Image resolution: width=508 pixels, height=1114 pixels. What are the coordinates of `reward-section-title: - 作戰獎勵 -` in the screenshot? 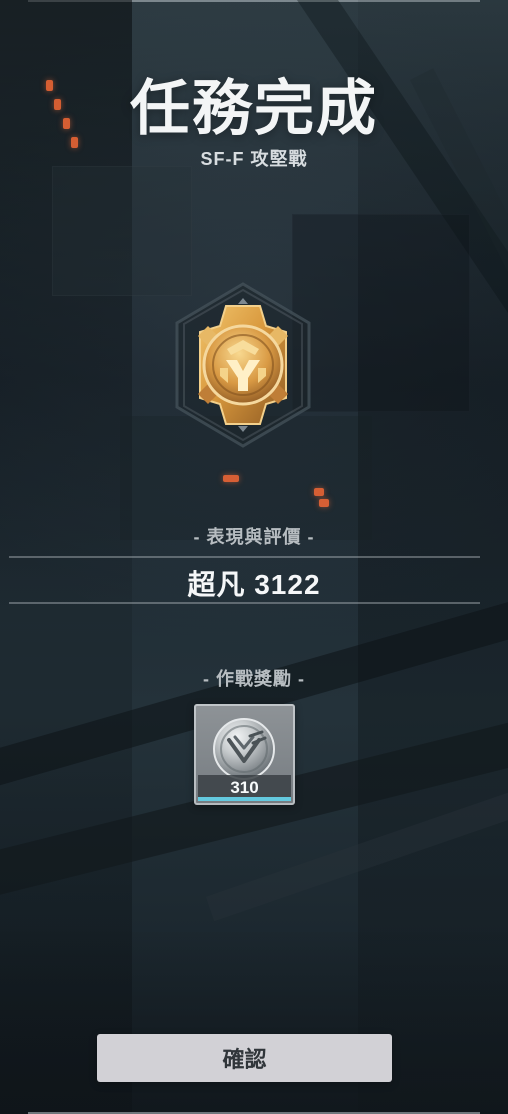 It's located at (254, 679).